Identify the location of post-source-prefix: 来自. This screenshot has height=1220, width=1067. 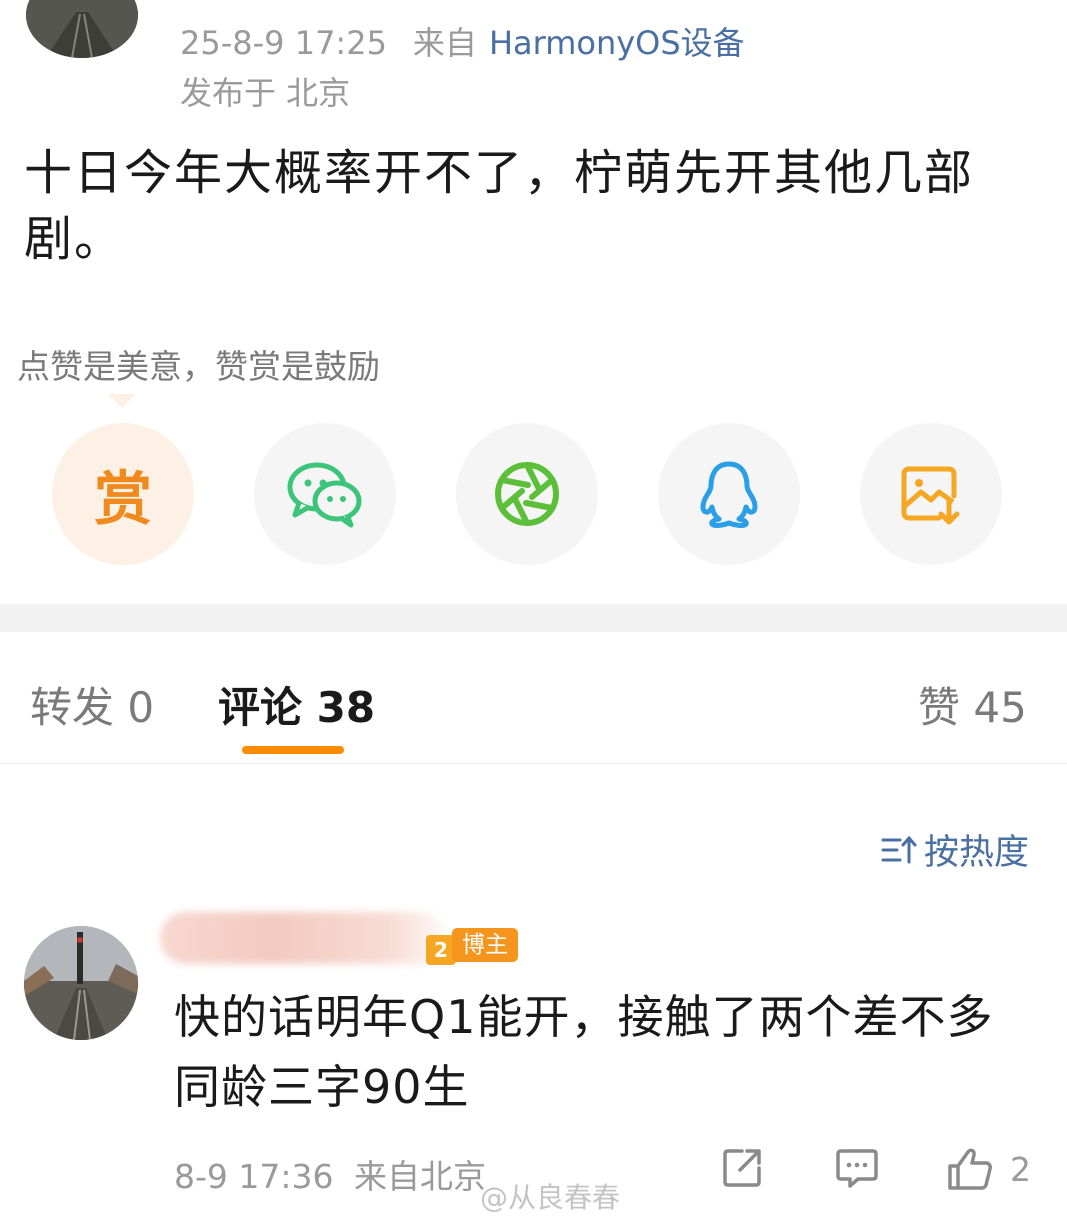
(444, 43).